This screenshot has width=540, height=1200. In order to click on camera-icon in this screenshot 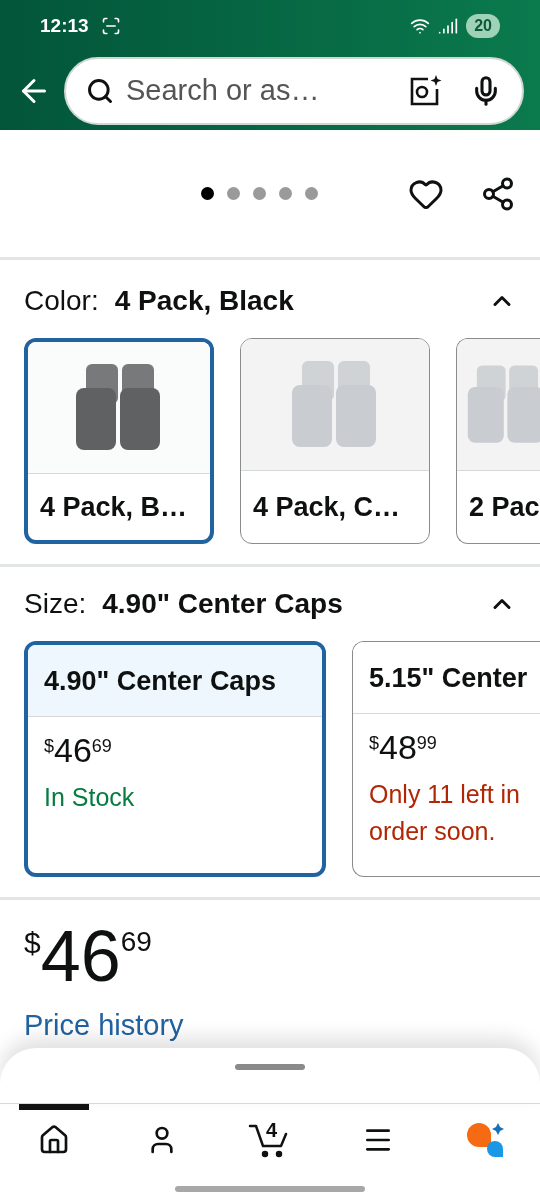, I will do `click(425, 90)`.